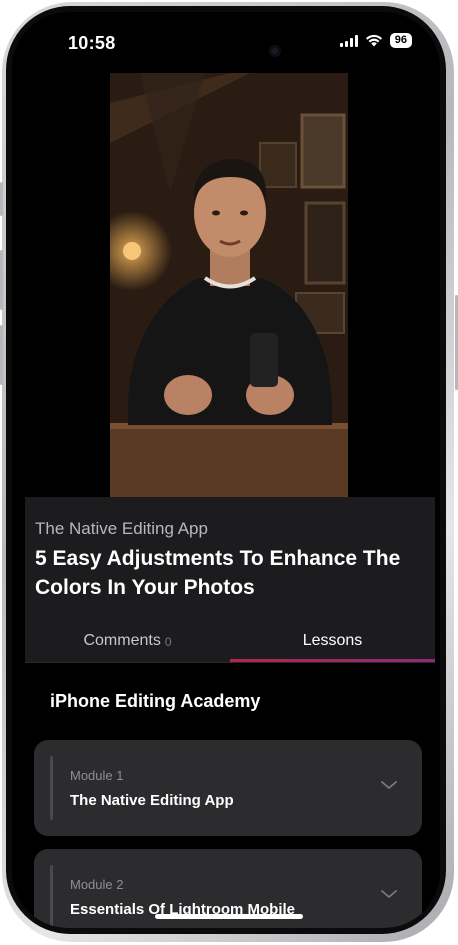  I want to click on tab-bar: Comments 0 Lessons, so click(230, 640).